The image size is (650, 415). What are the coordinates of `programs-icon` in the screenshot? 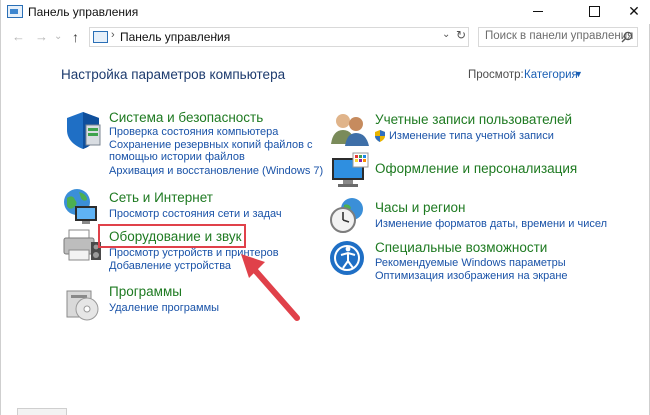 It's located at (82, 304).